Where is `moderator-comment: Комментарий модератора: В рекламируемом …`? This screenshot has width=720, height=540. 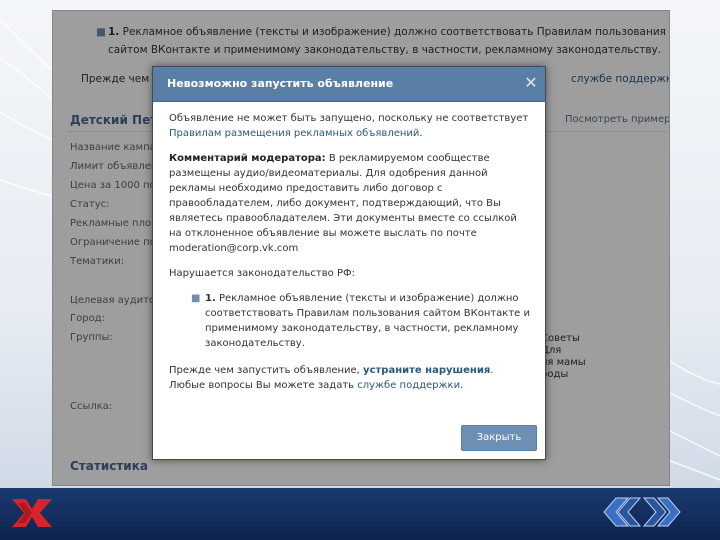 moderator-comment: Комментарий модератора: В рекламируемом … is located at coordinates (350, 203).